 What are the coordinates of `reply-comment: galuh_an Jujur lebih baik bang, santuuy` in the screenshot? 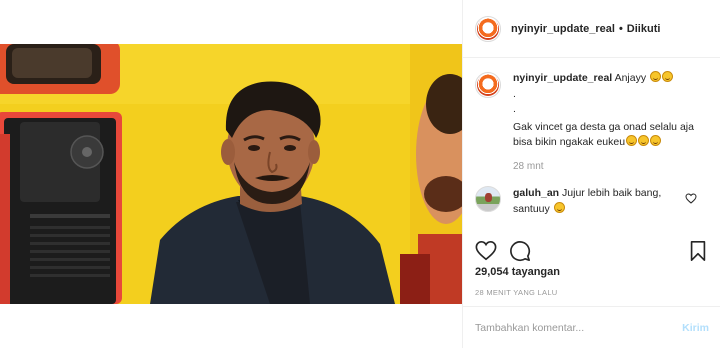 It's located at (592, 201).